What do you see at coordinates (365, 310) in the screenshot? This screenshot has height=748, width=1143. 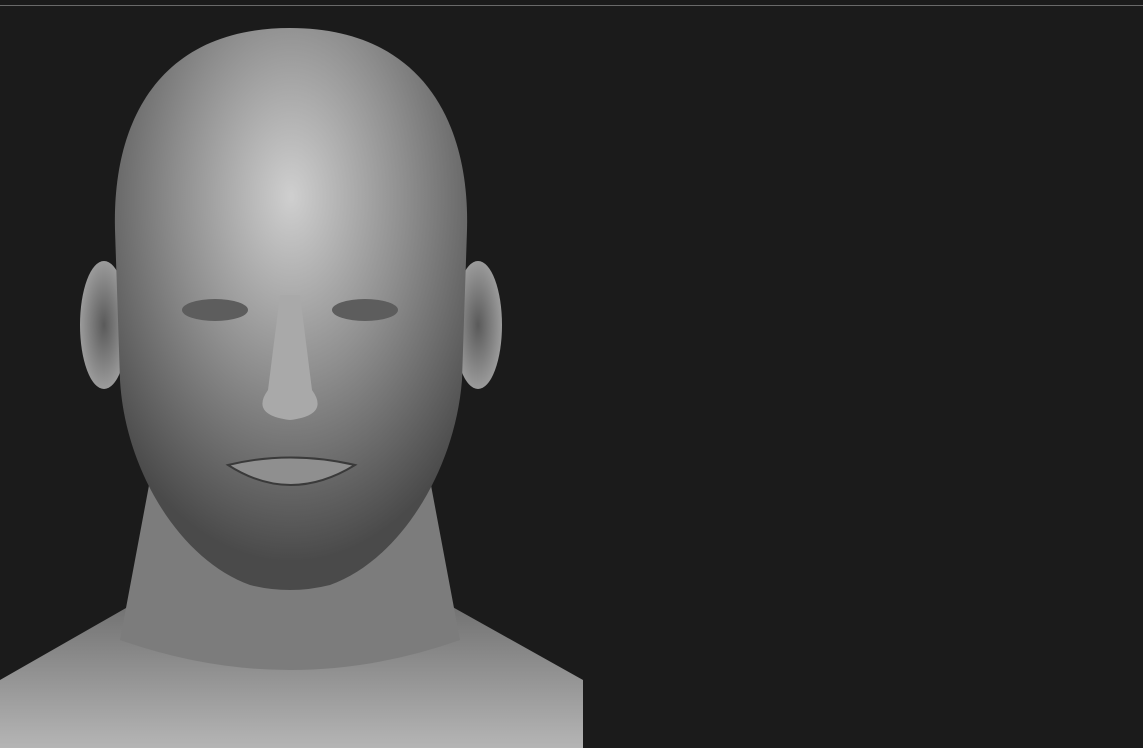 I see `eye-right` at bounding box center [365, 310].